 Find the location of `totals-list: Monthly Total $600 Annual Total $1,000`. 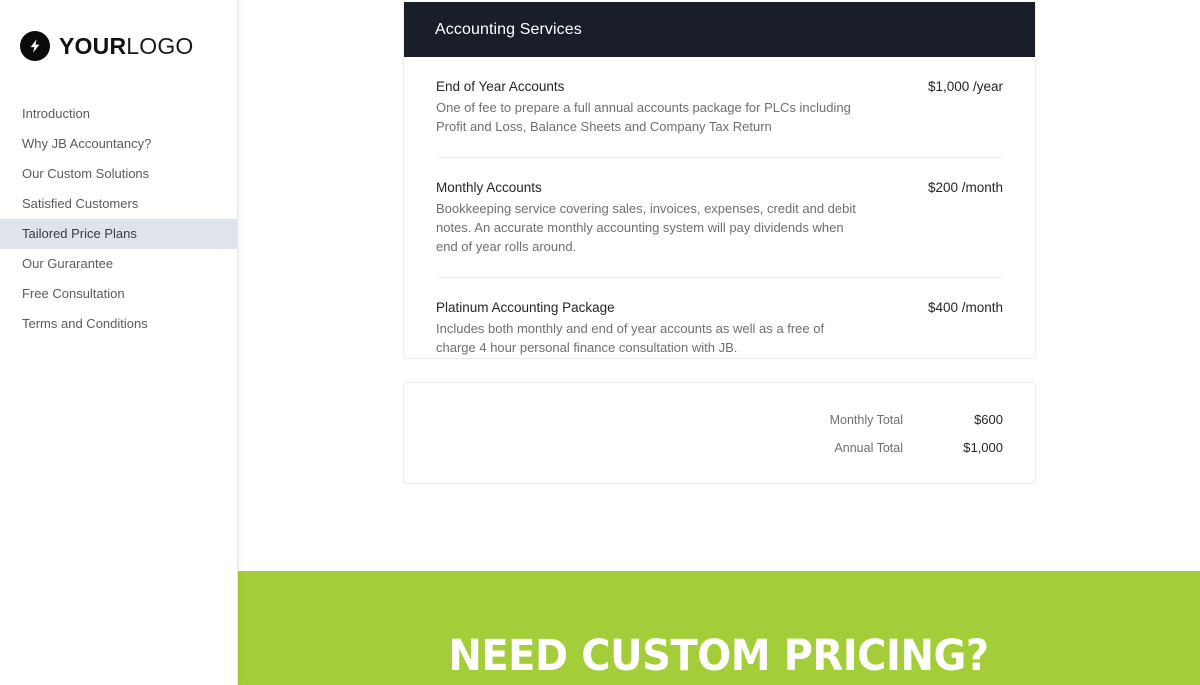

totals-list: Monthly Total $600 Annual Total $1,000 is located at coordinates (719, 419).